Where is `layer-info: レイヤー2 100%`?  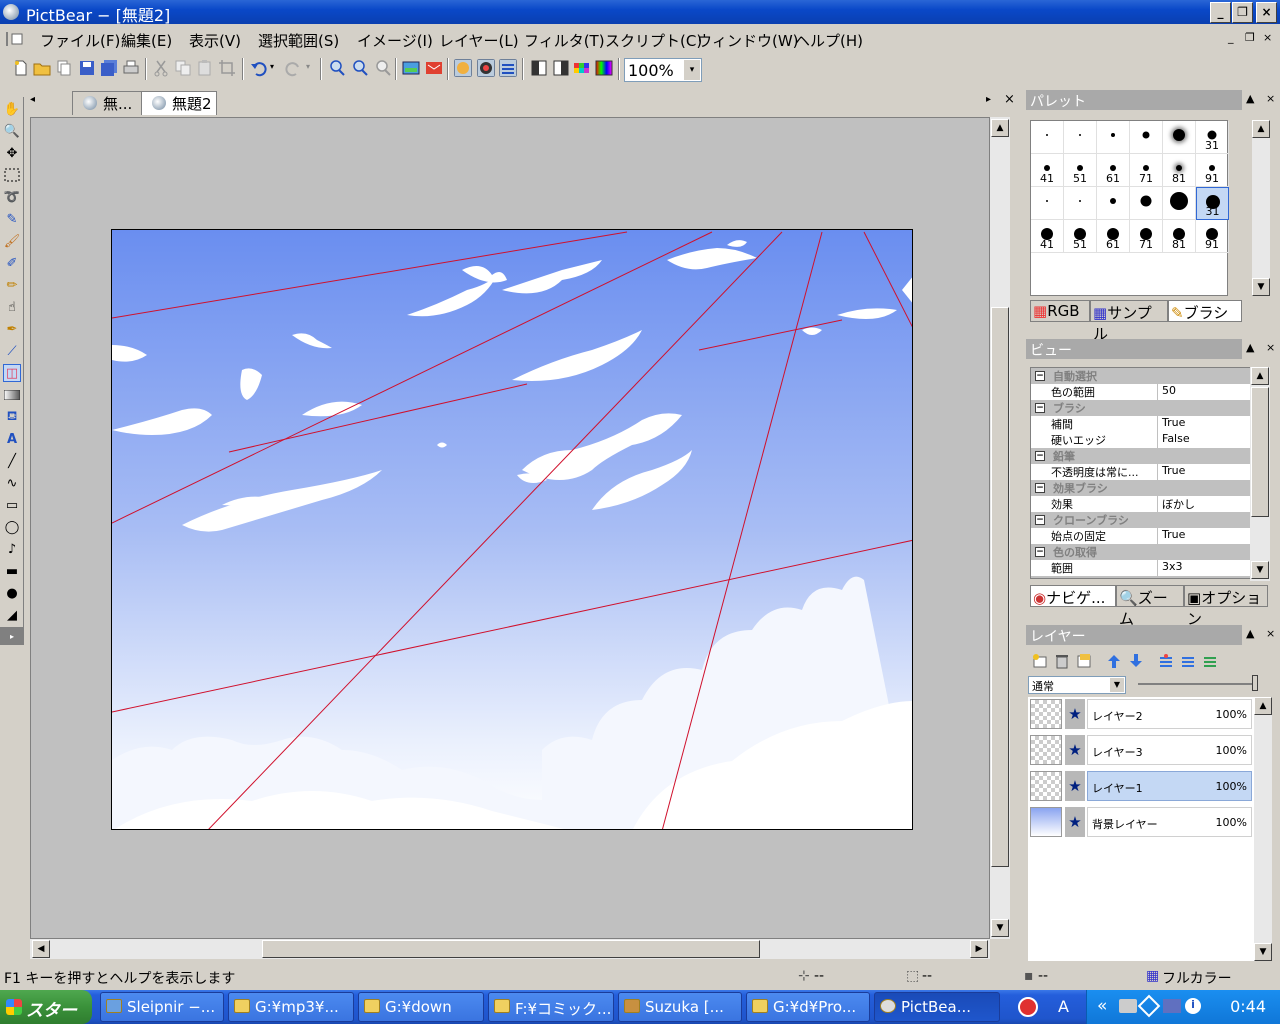
layer-info: レイヤー2 100% is located at coordinates (1169, 714).